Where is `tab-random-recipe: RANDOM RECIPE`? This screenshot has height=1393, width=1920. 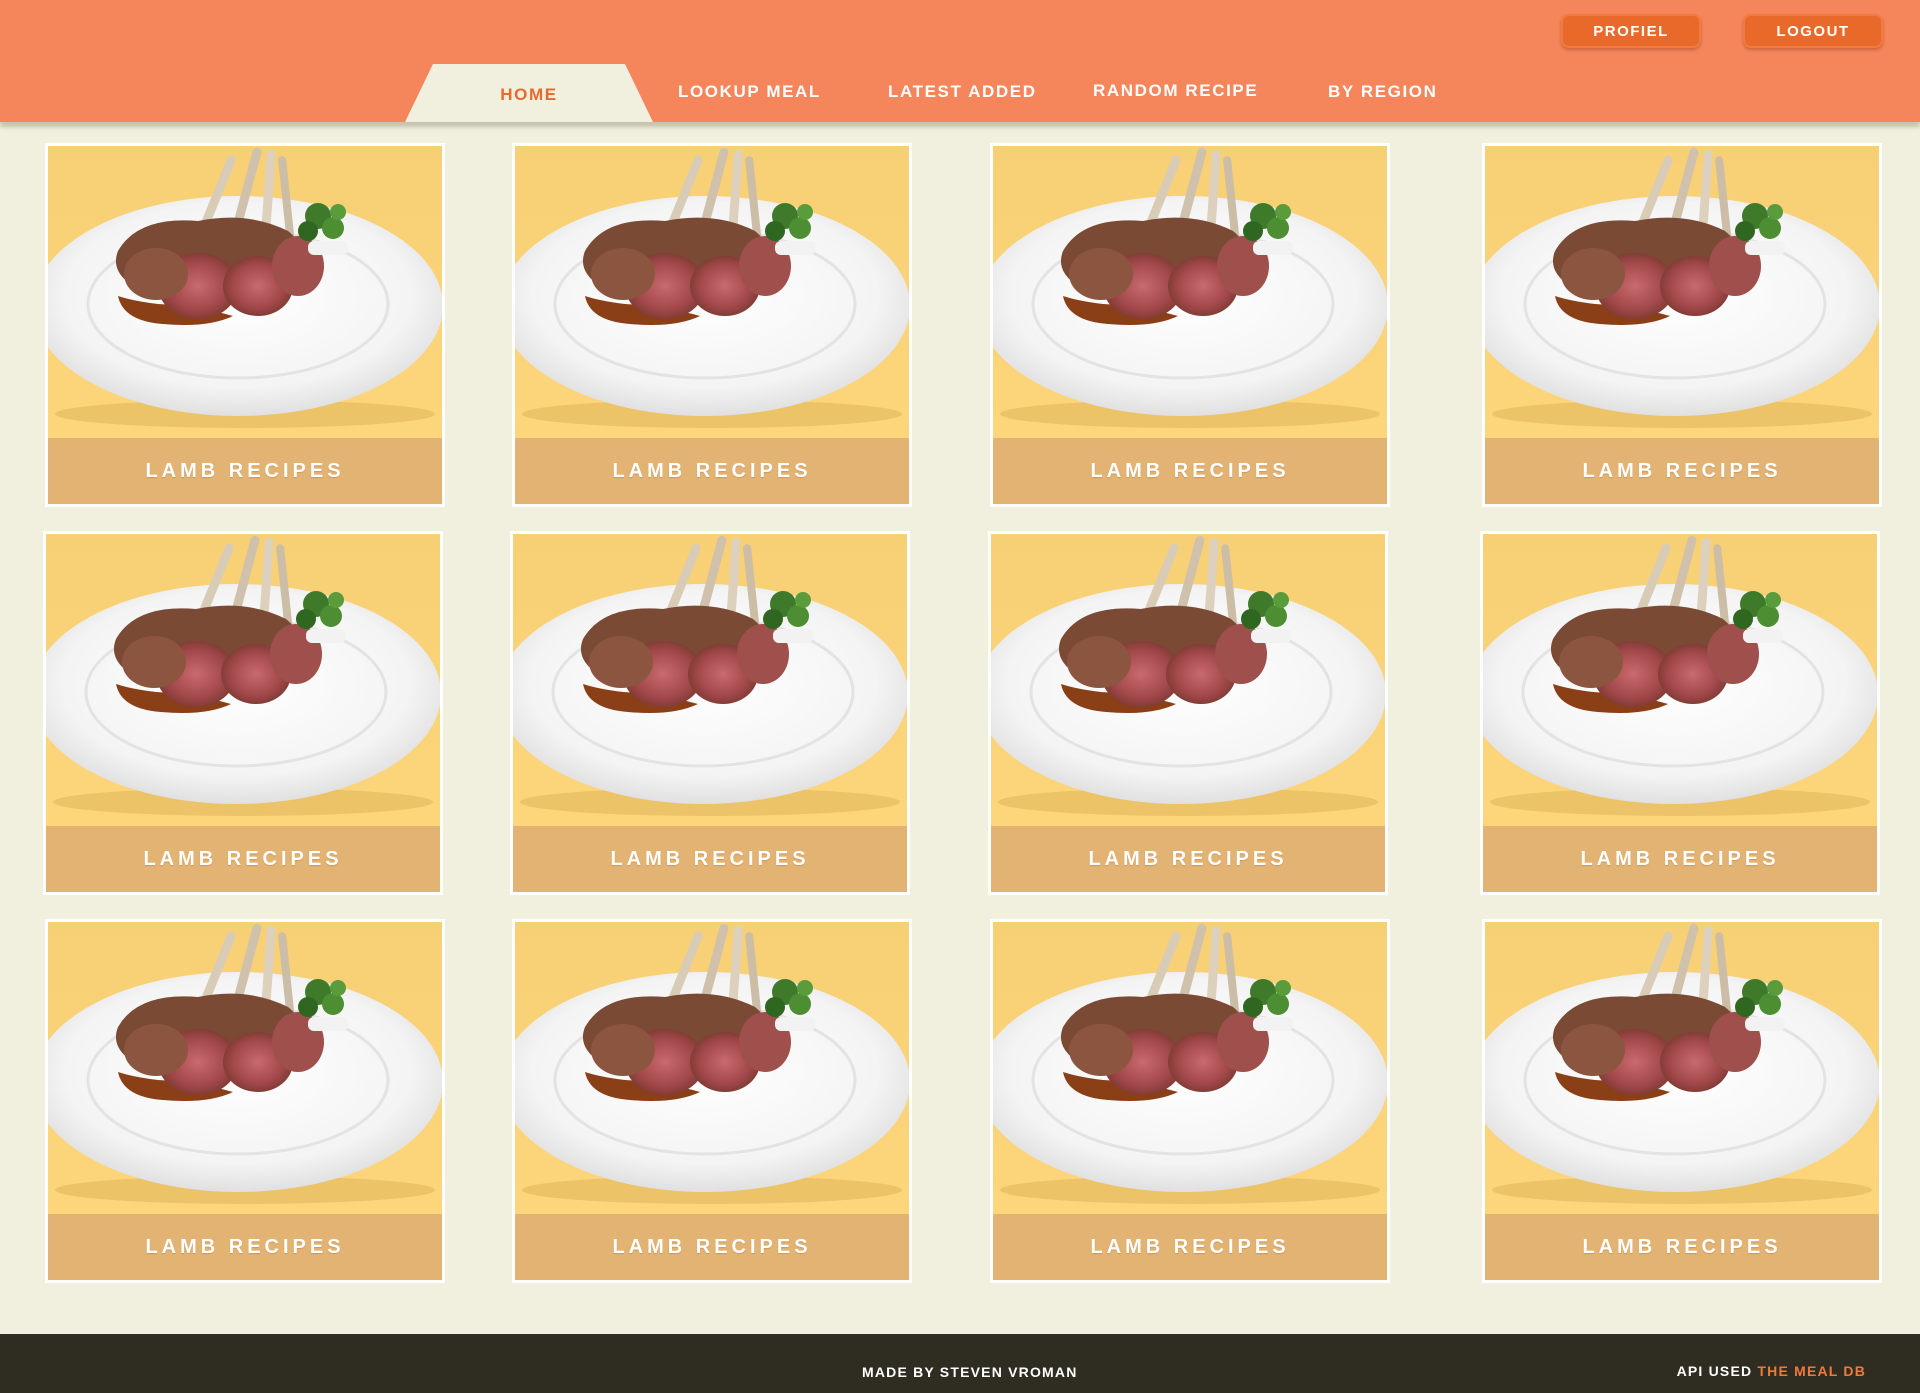
tab-random-recipe: RANDOM RECIPE is located at coordinates (1175, 91).